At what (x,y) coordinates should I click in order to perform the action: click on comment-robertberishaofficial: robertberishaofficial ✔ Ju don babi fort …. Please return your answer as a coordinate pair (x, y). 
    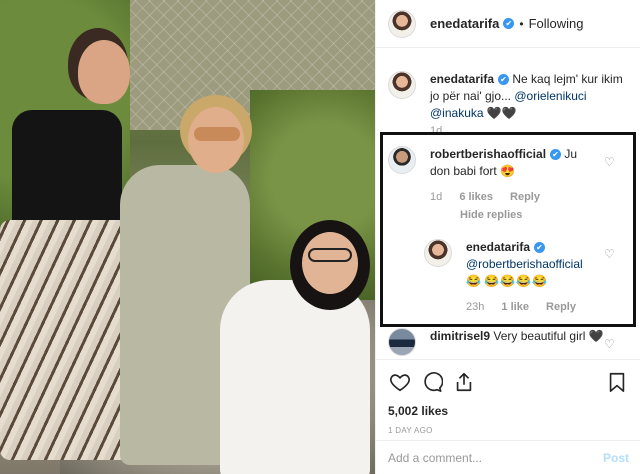
    Looking at the image, I should click on (489, 176).